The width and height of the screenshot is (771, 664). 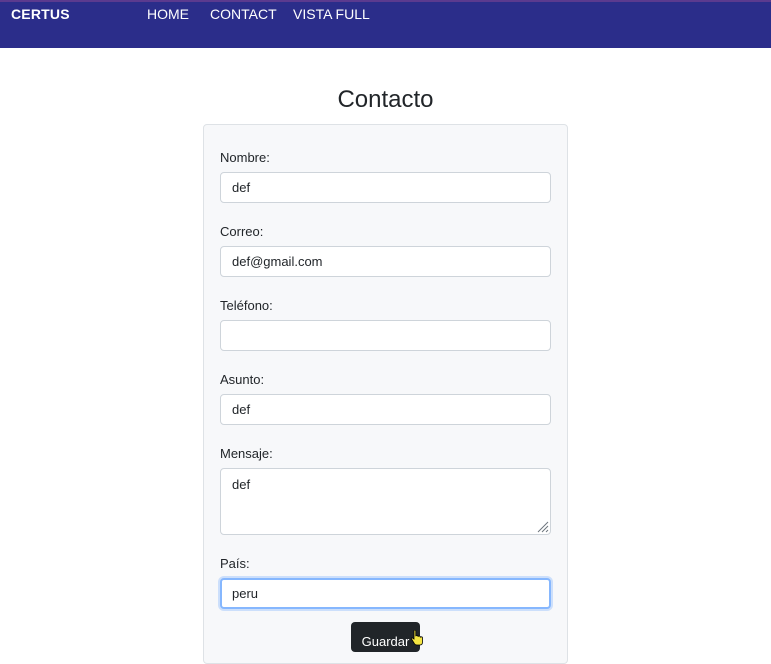 What do you see at coordinates (246, 453) in the screenshot?
I see `mensaje-label: Mensaje:` at bounding box center [246, 453].